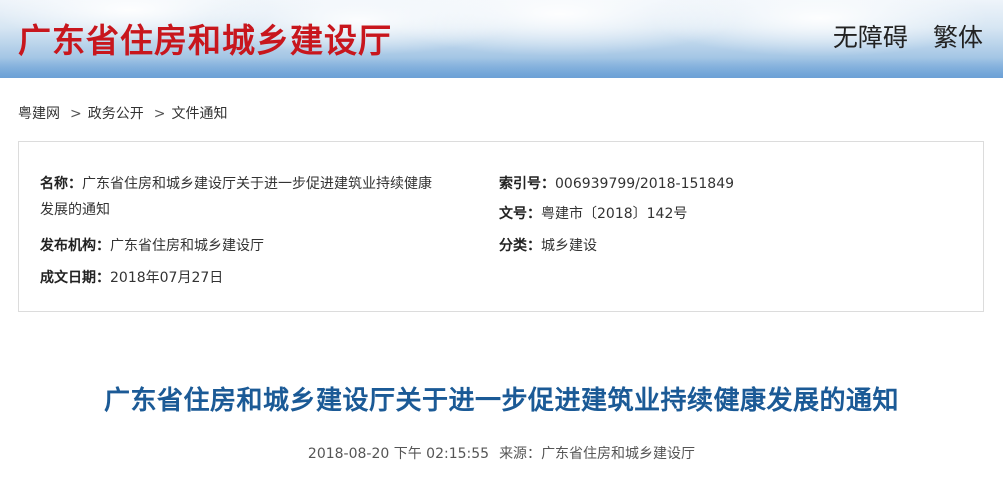  I want to click on breadcrumb: 粤建网 > 政务公开 > 文件通知, so click(122, 113).